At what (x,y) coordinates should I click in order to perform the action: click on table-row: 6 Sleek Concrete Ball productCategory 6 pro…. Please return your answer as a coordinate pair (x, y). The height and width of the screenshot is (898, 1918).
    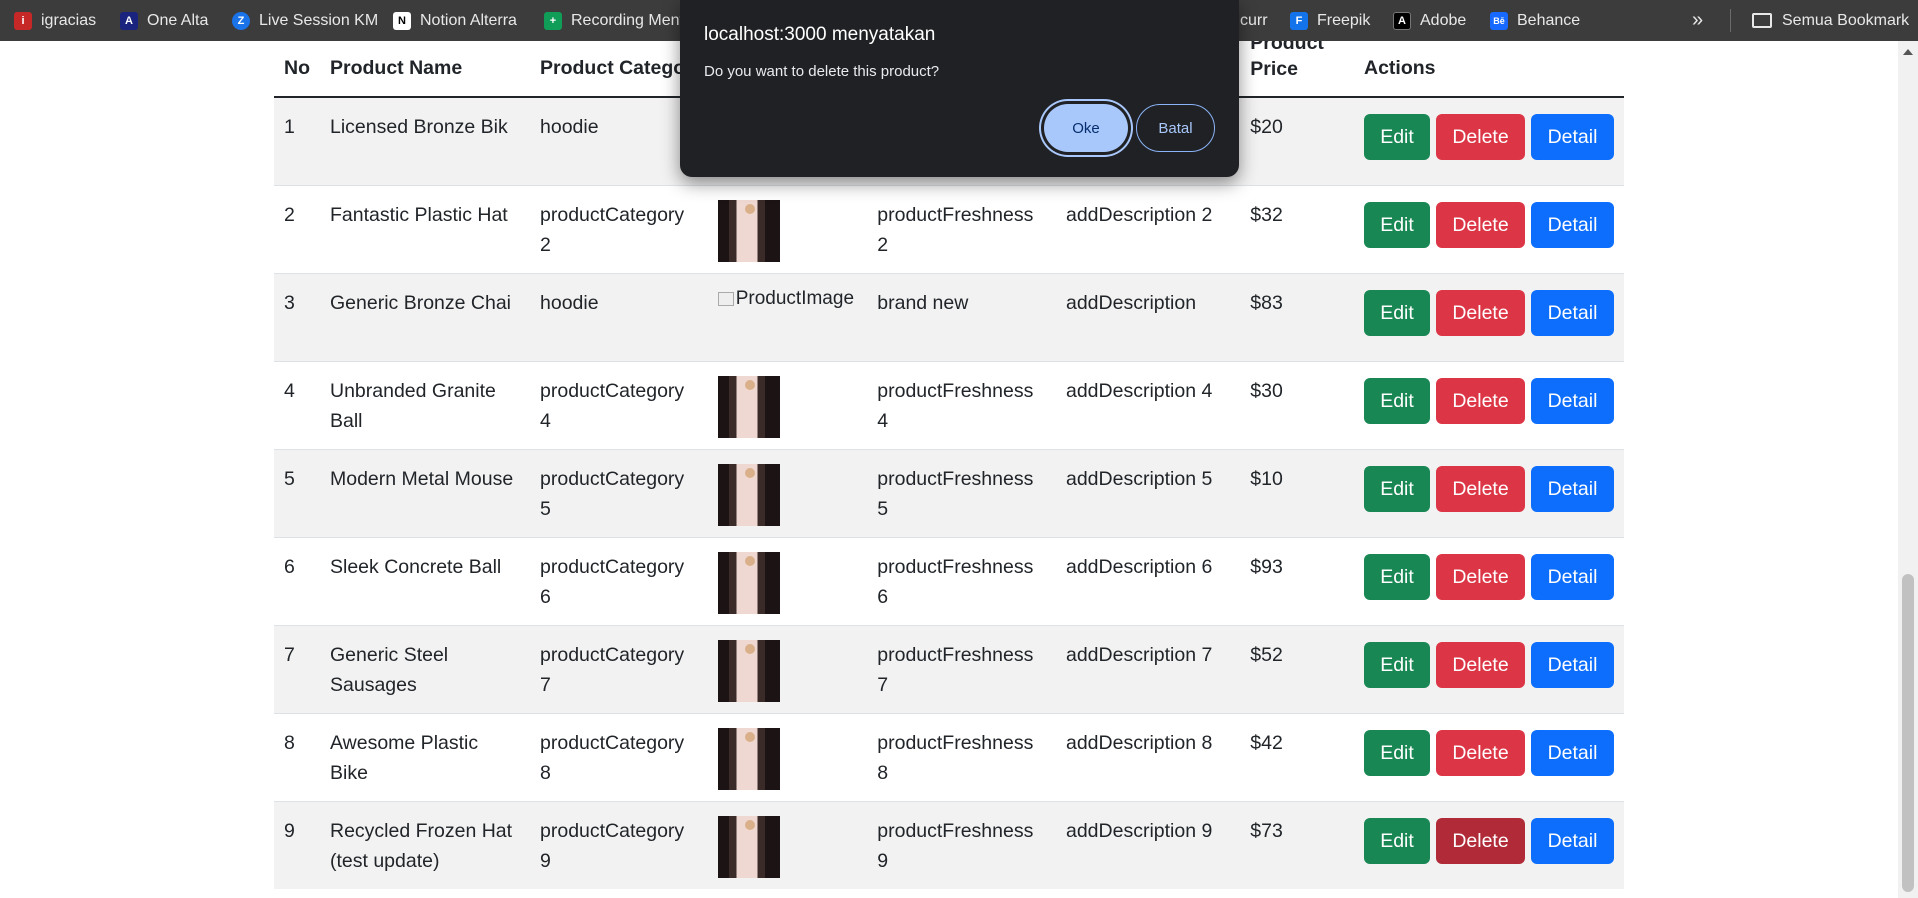
    Looking at the image, I should click on (949, 580).